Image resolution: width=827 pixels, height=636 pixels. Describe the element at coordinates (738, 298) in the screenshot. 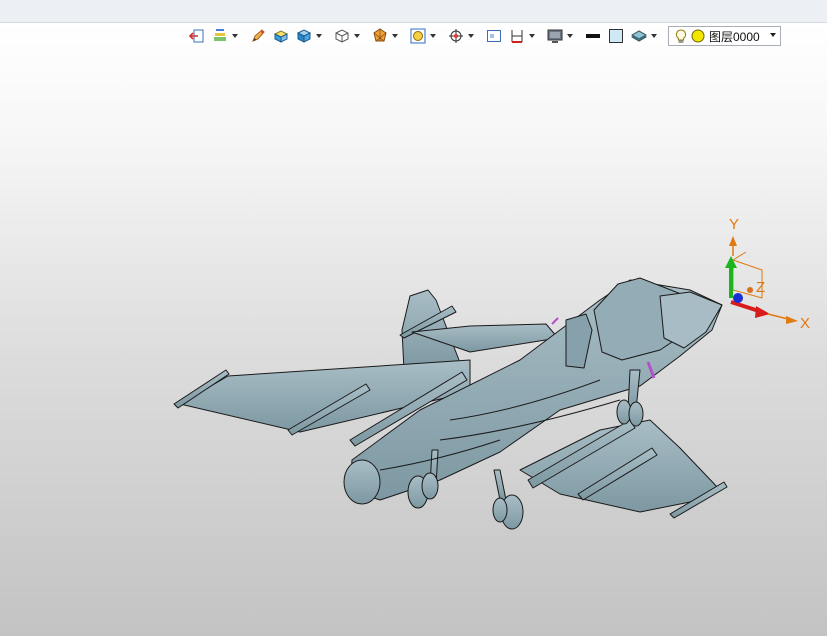

I see `z-axis-arrow` at that location.